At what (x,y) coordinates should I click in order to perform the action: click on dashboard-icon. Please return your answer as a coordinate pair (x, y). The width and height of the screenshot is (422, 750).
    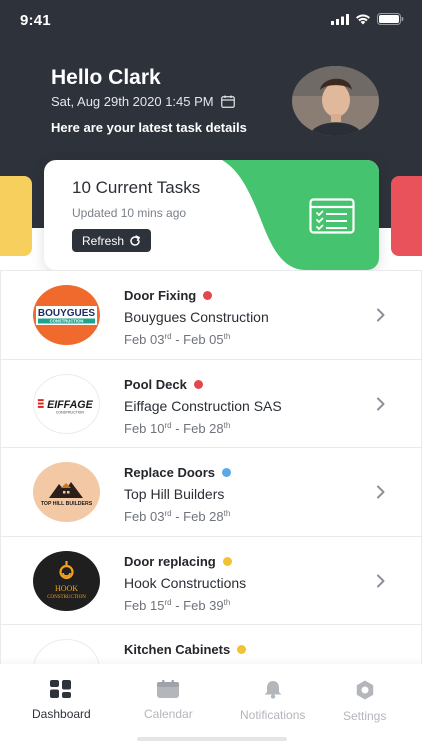
    Looking at the image, I should click on (61, 689).